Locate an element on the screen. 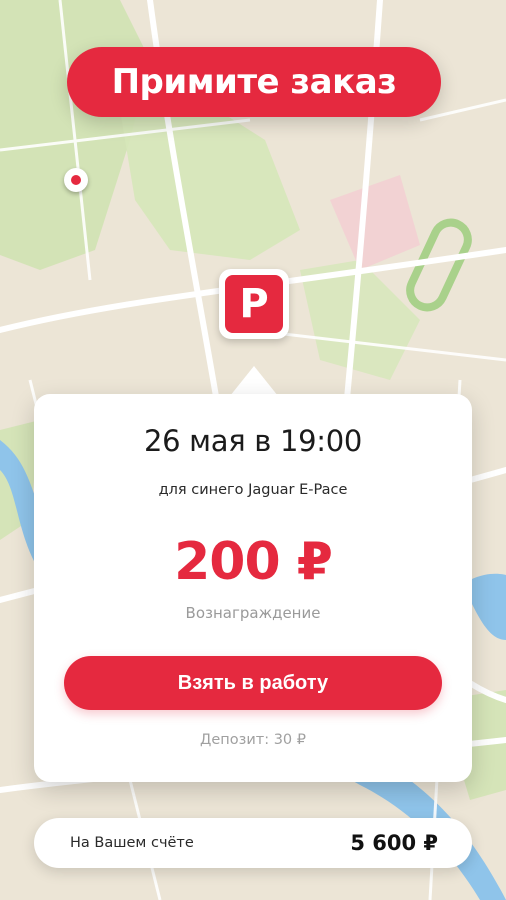 Image resolution: width=506 pixels, height=900 pixels. balance-label: На Вашем счёте is located at coordinates (132, 843).